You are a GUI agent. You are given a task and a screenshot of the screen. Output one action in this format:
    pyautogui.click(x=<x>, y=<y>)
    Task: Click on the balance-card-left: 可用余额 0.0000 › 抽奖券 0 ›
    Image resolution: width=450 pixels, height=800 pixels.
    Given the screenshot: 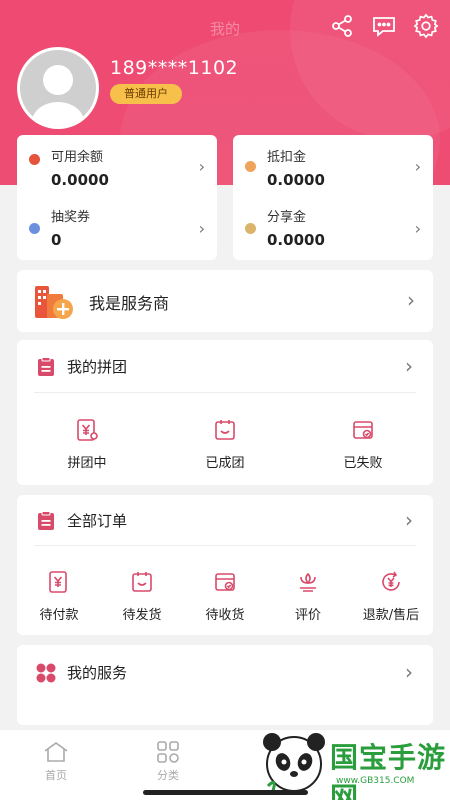 What is the action you would take?
    pyautogui.click(x=117, y=197)
    